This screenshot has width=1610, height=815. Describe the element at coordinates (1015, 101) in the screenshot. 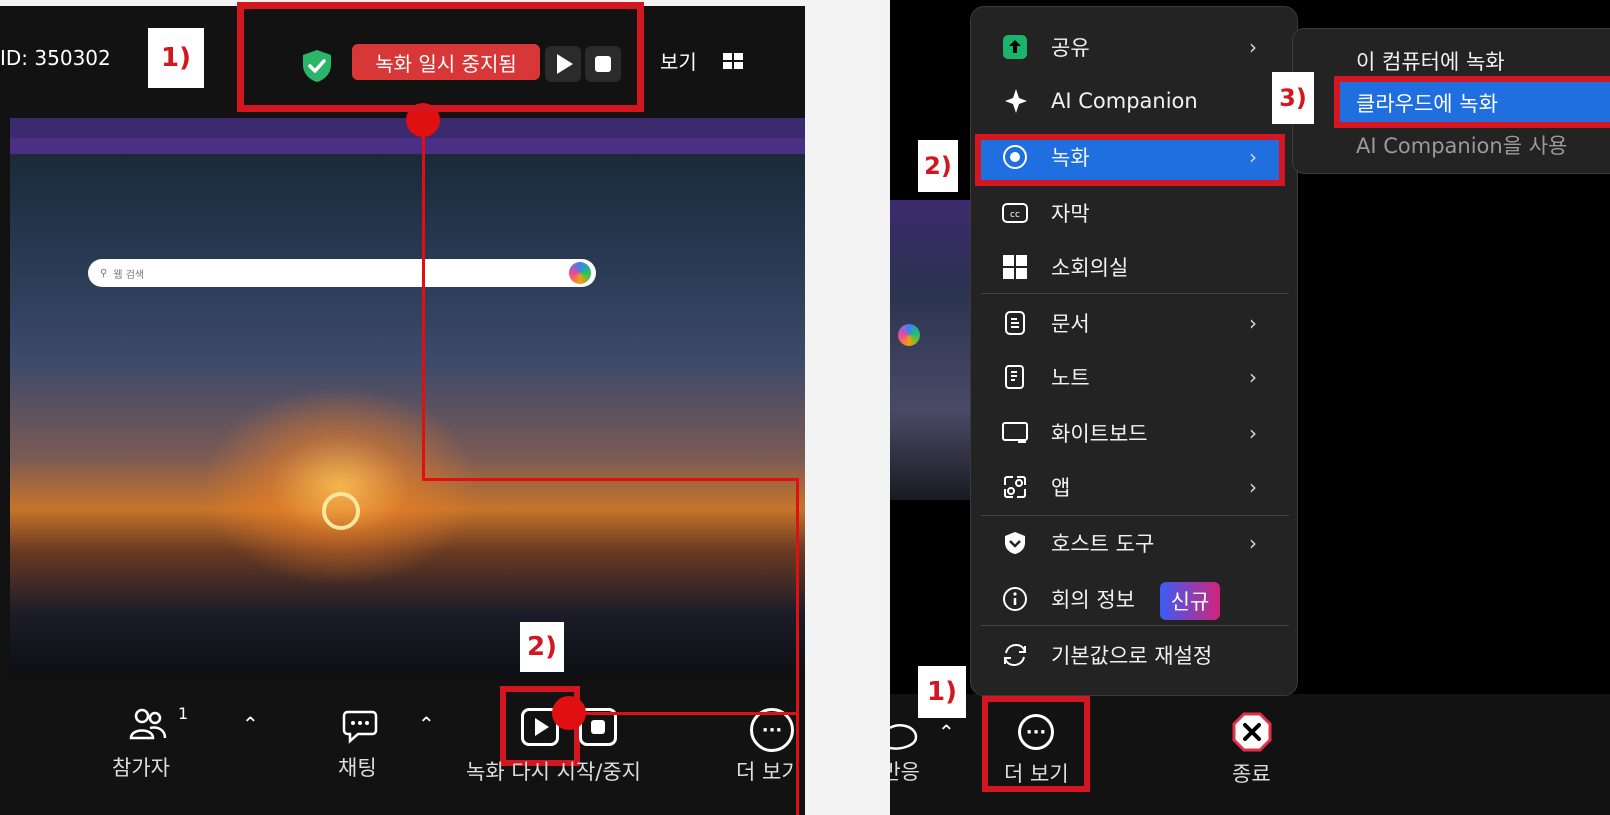

I see `sparkle-icon` at that location.